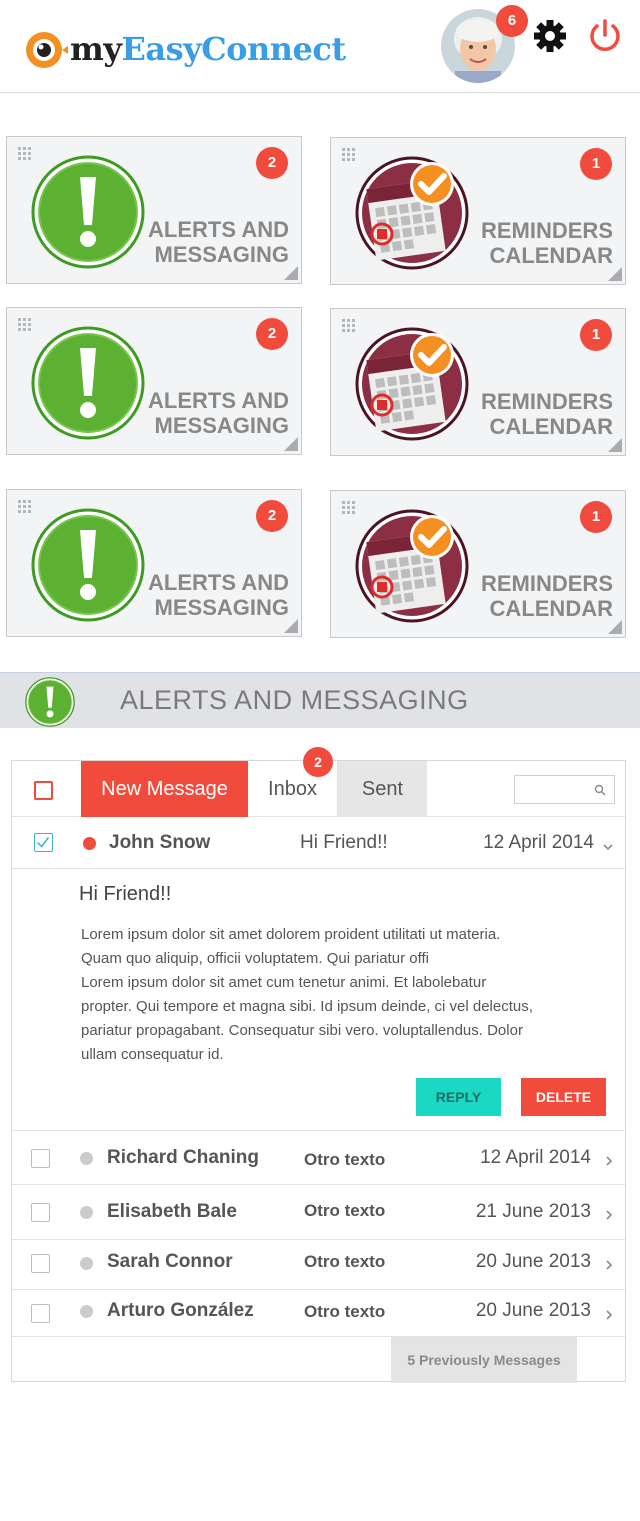  What do you see at coordinates (172, 1211) in the screenshot?
I see `message-sender: Elisabeth Bale` at bounding box center [172, 1211].